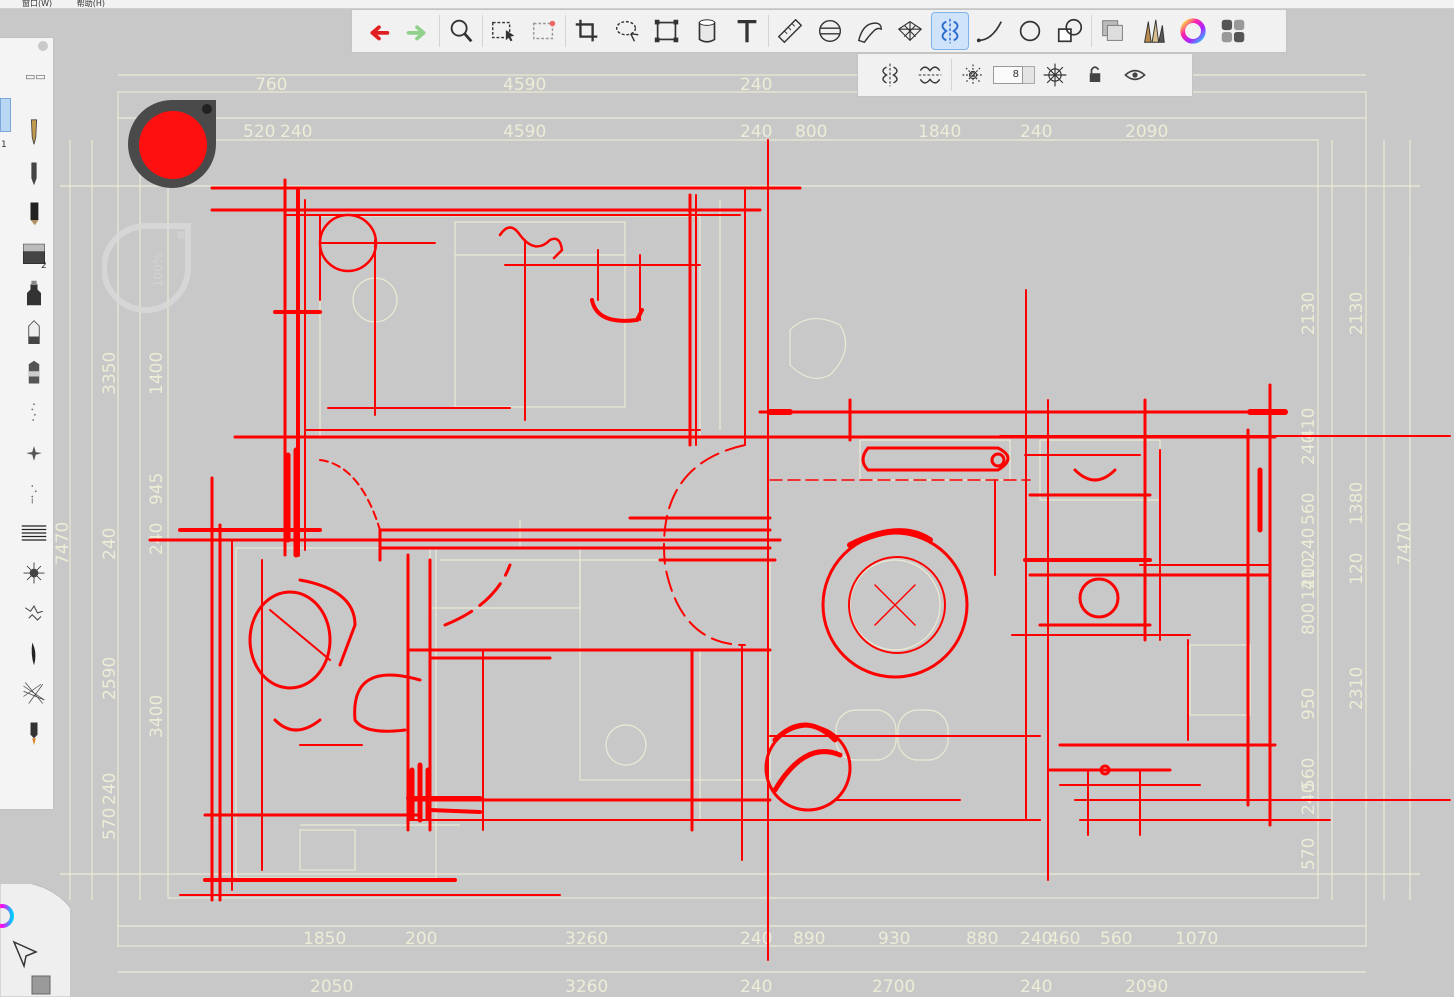  What do you see at coordinates (37, 4) in the screenshot?
I see `menu-window: 窗口(W)` at bounding box center [37, 4].